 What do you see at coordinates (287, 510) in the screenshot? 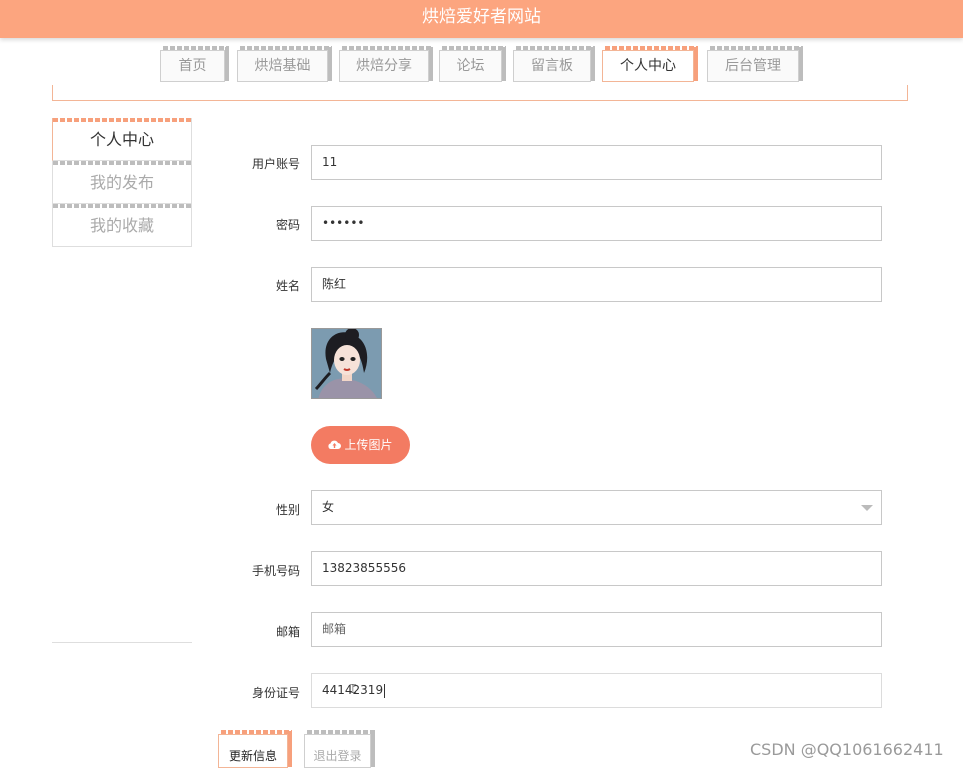
I see `gender-label: 性别` at bounding box center [287, 510].